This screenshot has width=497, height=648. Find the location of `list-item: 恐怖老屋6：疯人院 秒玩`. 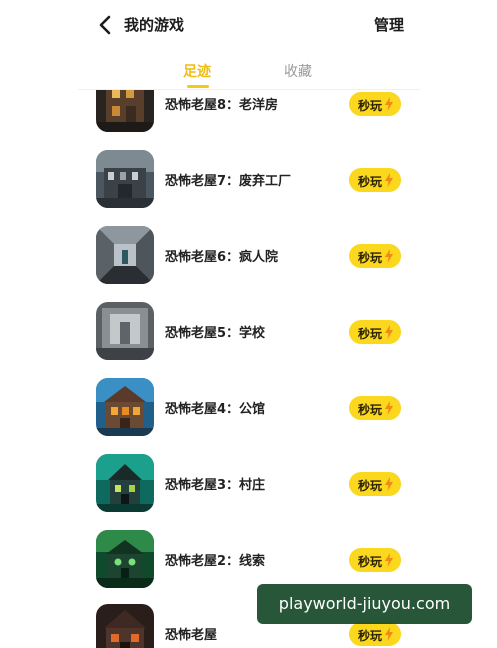

list-item: 恐怖老屋6：疯人院 秒玩 is located at coordinates (248, 256).